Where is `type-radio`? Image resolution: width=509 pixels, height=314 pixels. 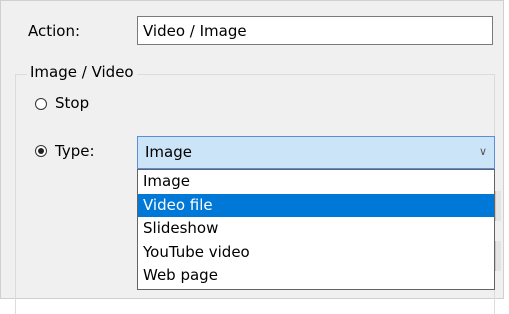 type-radio is located at coordinates (41, 151).